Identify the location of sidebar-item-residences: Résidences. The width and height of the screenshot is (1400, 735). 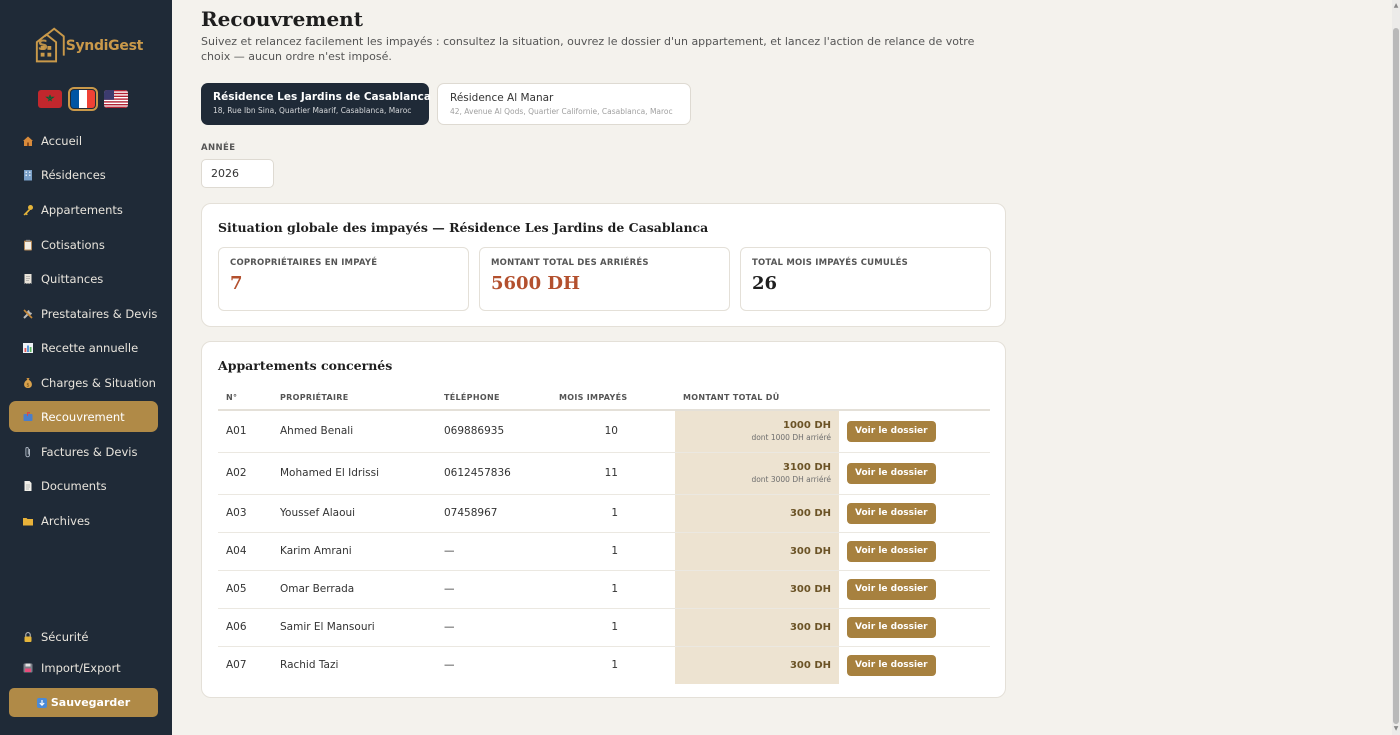
(83, 174).